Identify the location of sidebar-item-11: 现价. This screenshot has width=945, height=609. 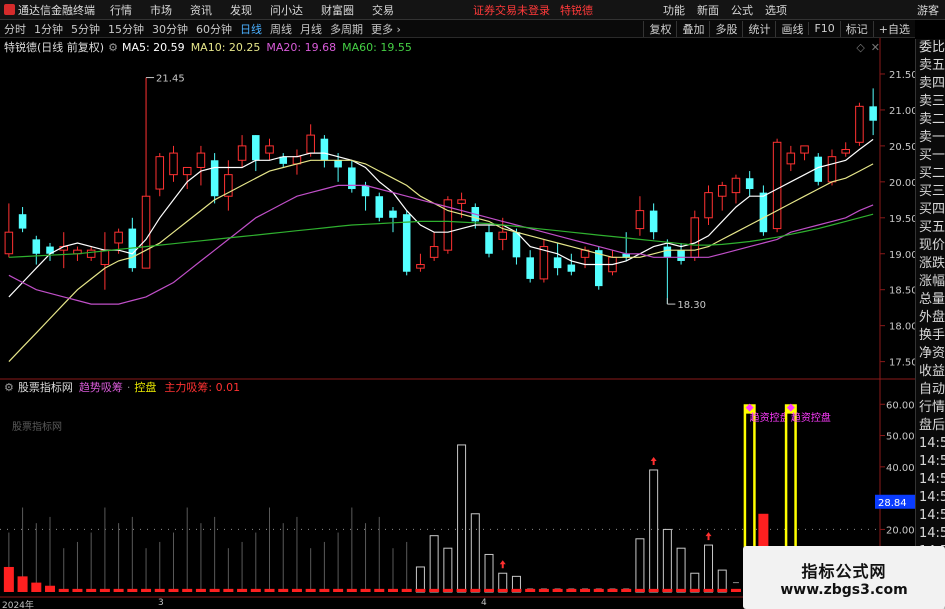
(930, 246).